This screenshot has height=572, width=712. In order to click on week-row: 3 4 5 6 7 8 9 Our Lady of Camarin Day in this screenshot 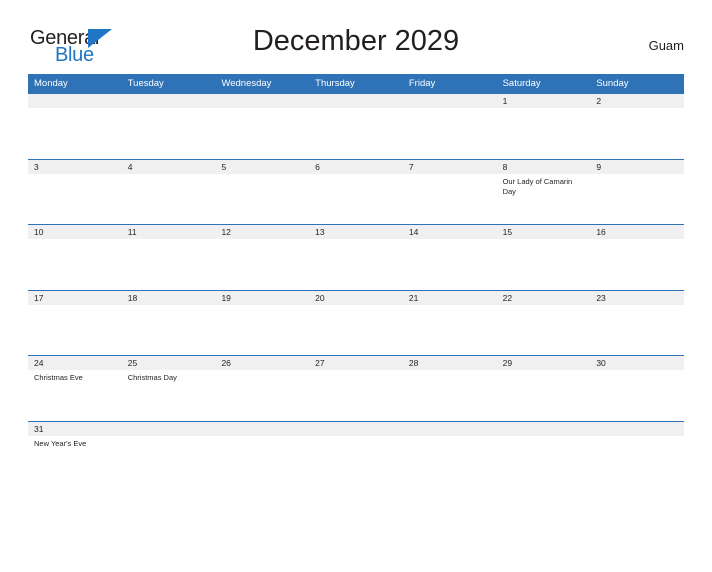, I will do `click(356, 191)`.